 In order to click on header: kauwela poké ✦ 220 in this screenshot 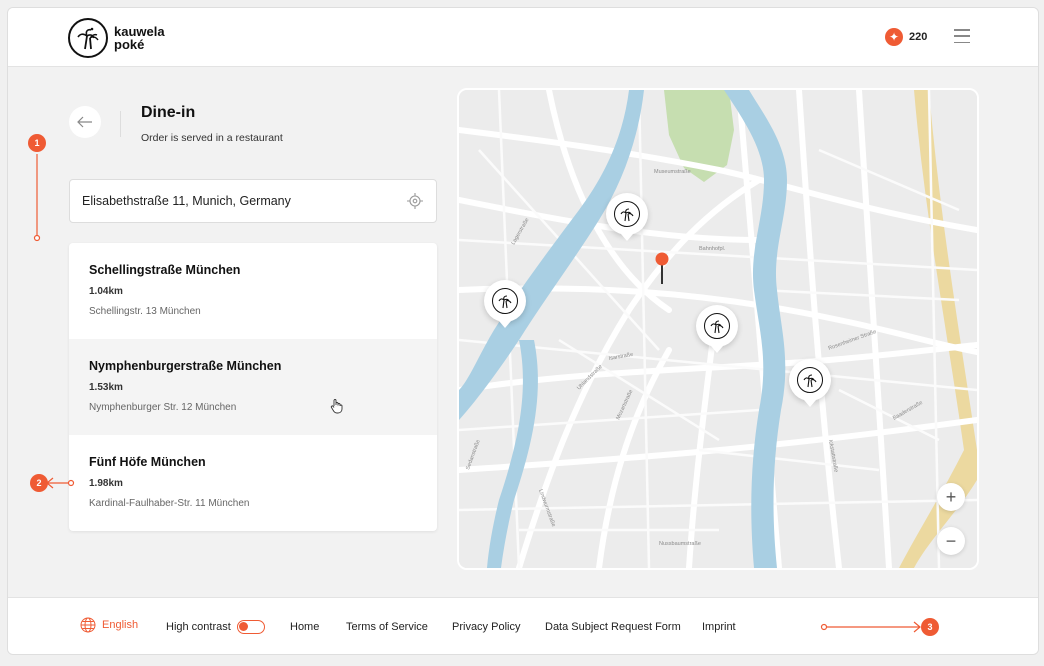, I will do `click(523, 37)`.